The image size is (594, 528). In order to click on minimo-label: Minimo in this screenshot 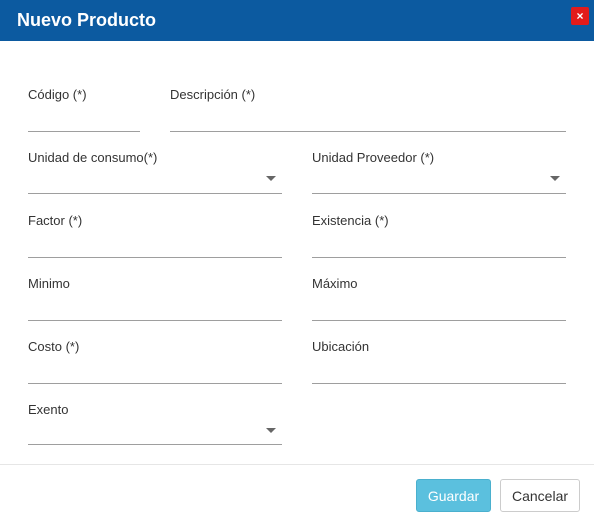, I will do `click(49, 283)`.